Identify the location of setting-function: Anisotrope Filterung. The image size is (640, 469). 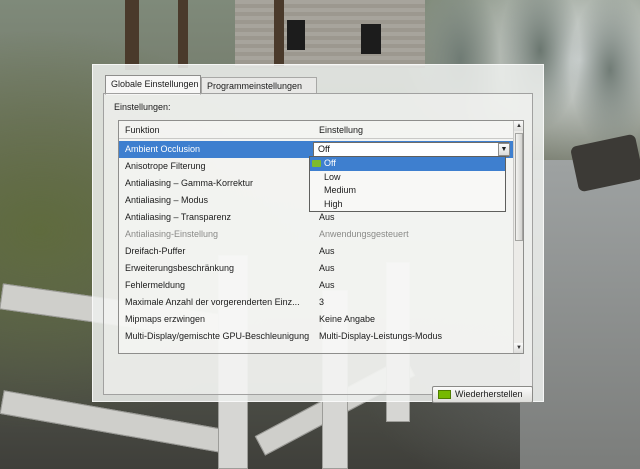
(165, 166).